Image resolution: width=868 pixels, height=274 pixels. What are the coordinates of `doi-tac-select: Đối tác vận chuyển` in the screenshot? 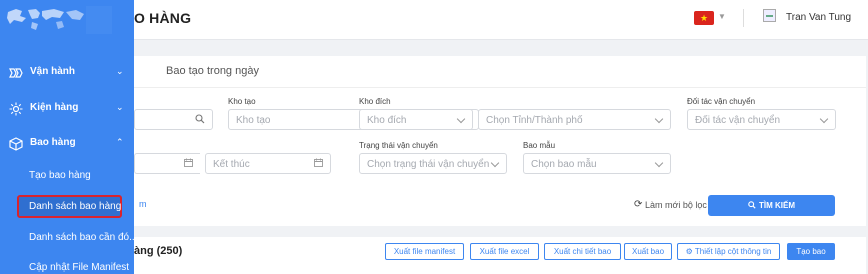 It's located at (761, 119).